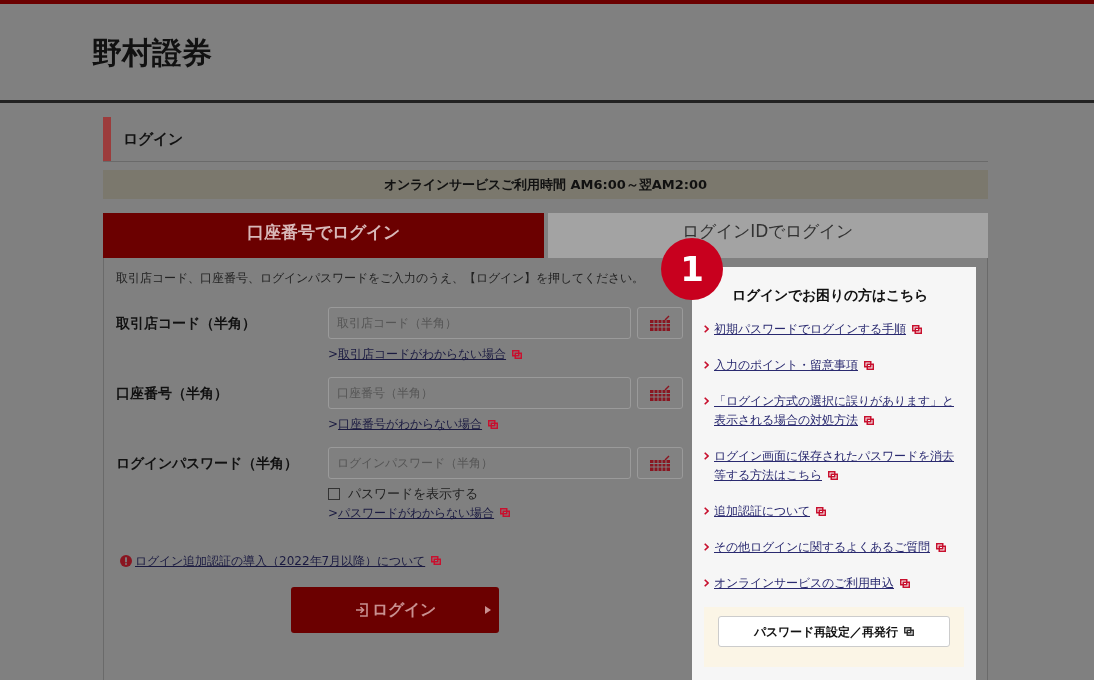 The width and height of the screenshot is (1094, 680). I want to click on field-label: ログインパスワード（半角）, so click(207, 463).